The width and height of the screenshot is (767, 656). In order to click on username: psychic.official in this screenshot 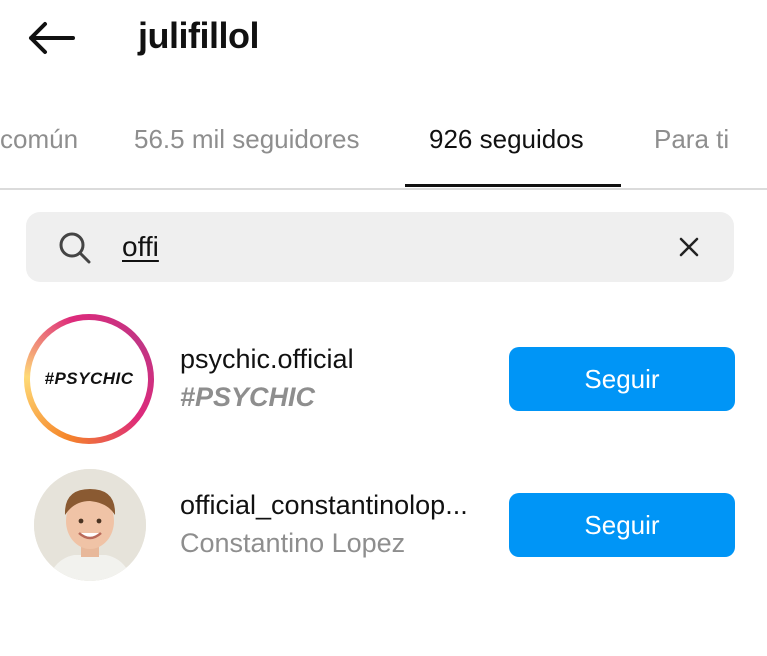, I will do `click(267, 359)`.